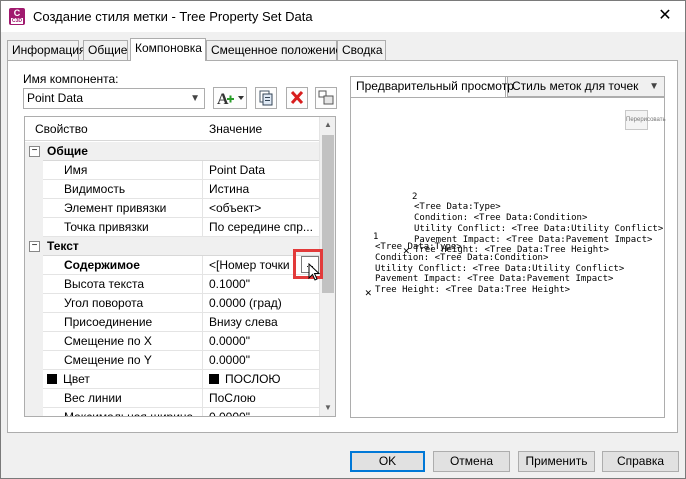 The height and width of the screenshot is (479, 686). Describe the element at coordinates (261, 398) in the screenshot. I see `property-value: ПоСлою` at that location.